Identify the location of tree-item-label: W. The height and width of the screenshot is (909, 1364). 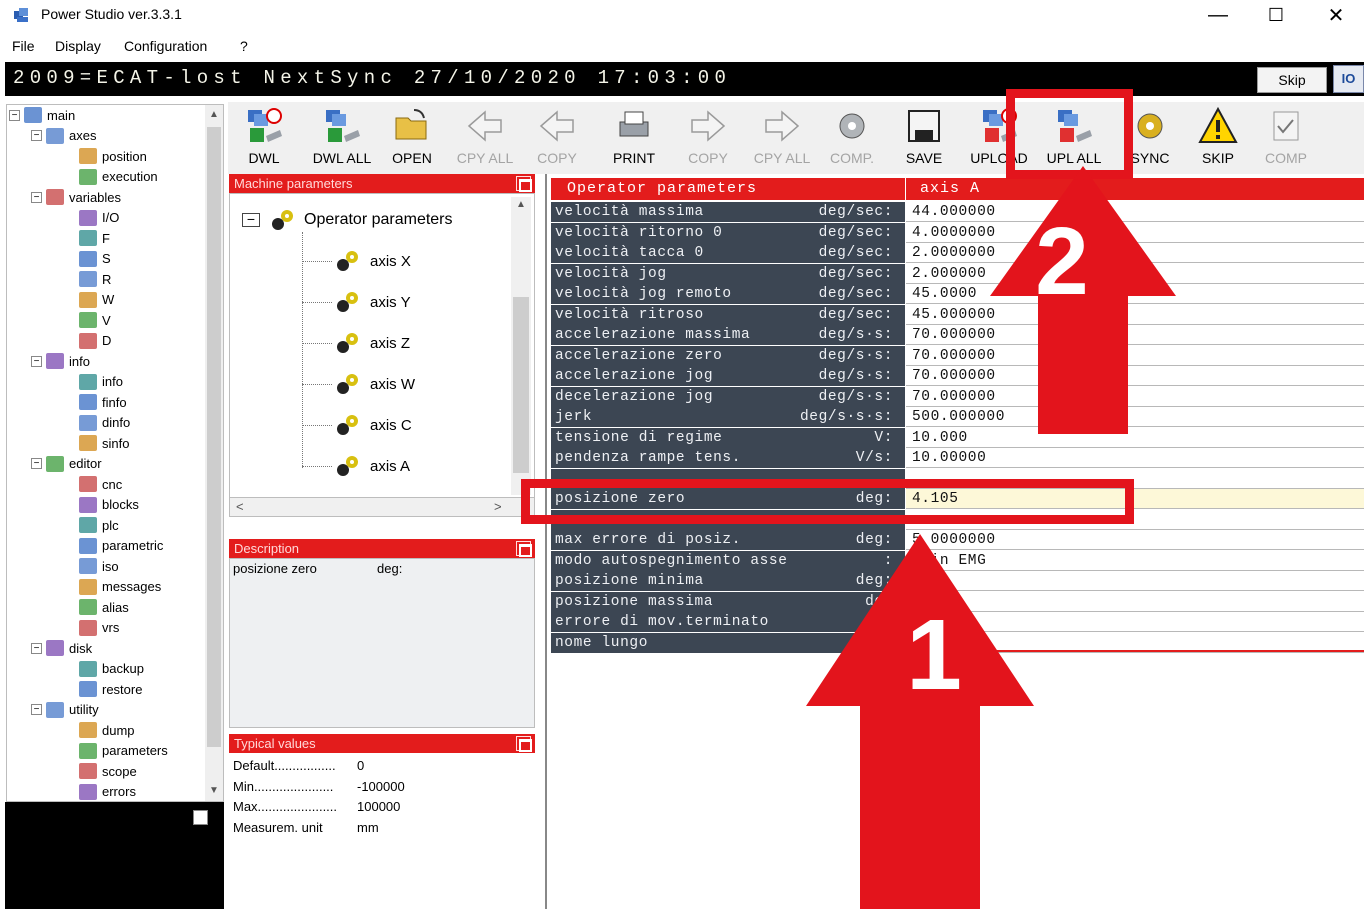
(108, 299).